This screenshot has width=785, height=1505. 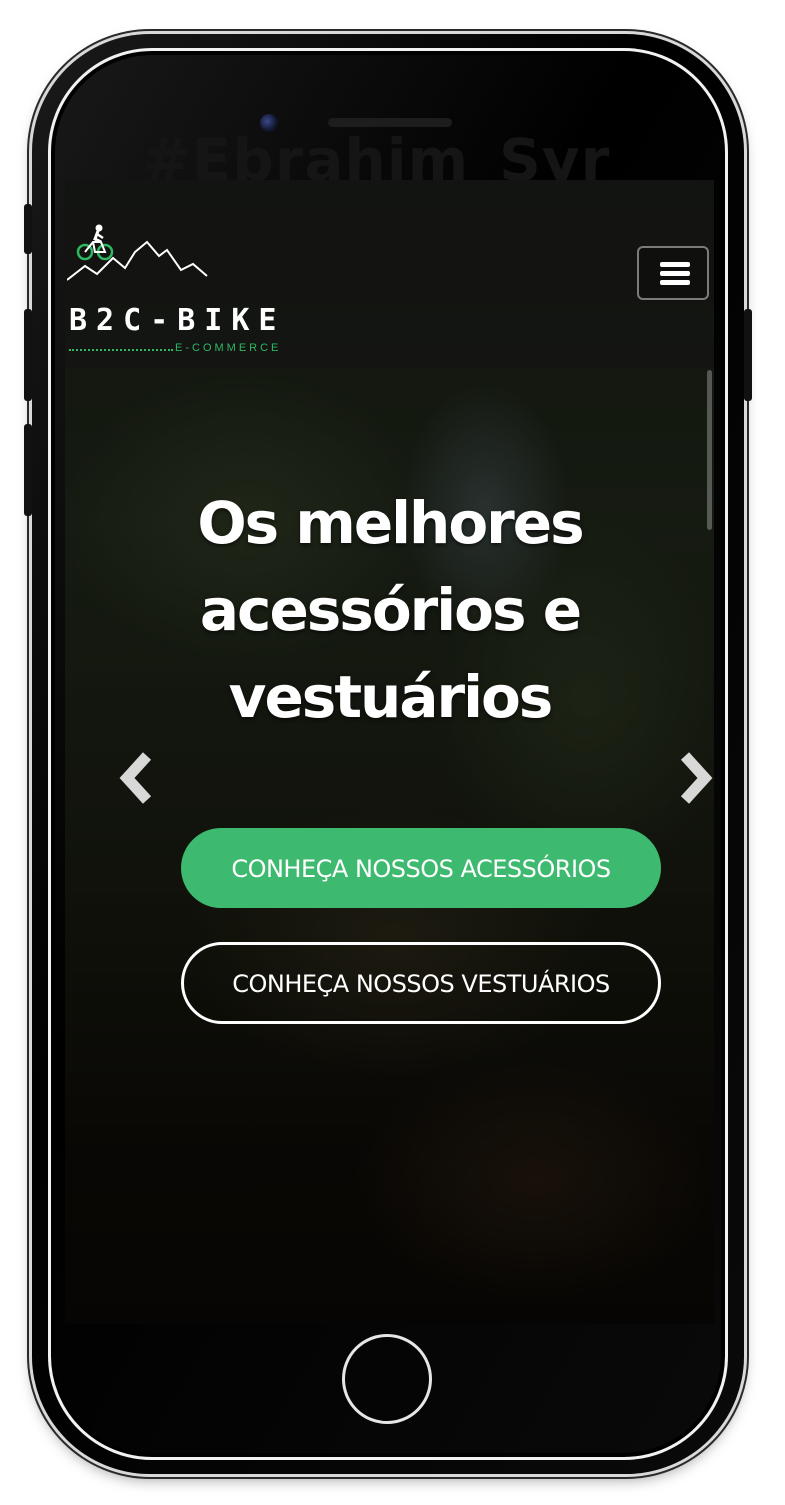 What do you see at coordinates (177, 320) in the screenshot?
I see `logo-wordmark: B2C-BIKE` at bounding box center [177, 320].